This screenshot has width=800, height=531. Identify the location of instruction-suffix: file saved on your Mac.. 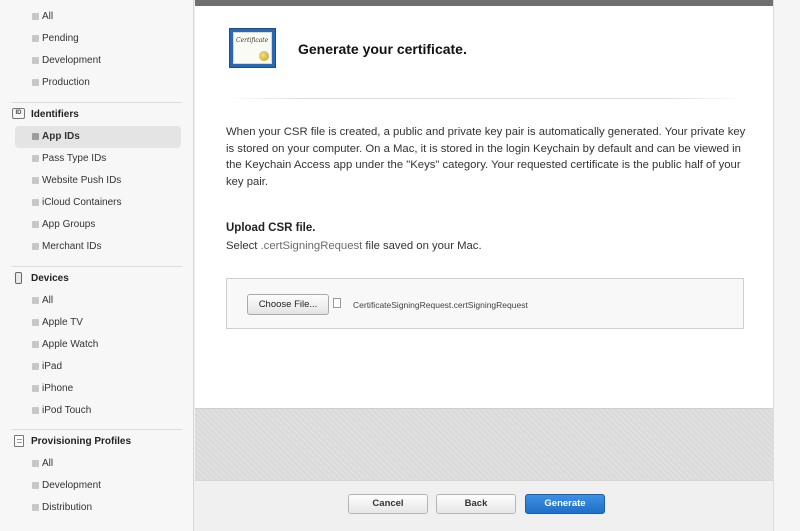
(422, 246).